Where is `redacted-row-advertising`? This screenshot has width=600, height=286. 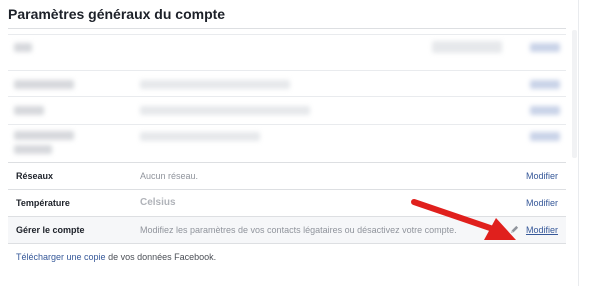
redacted-row-advertising is located at coordinates (287, 142).